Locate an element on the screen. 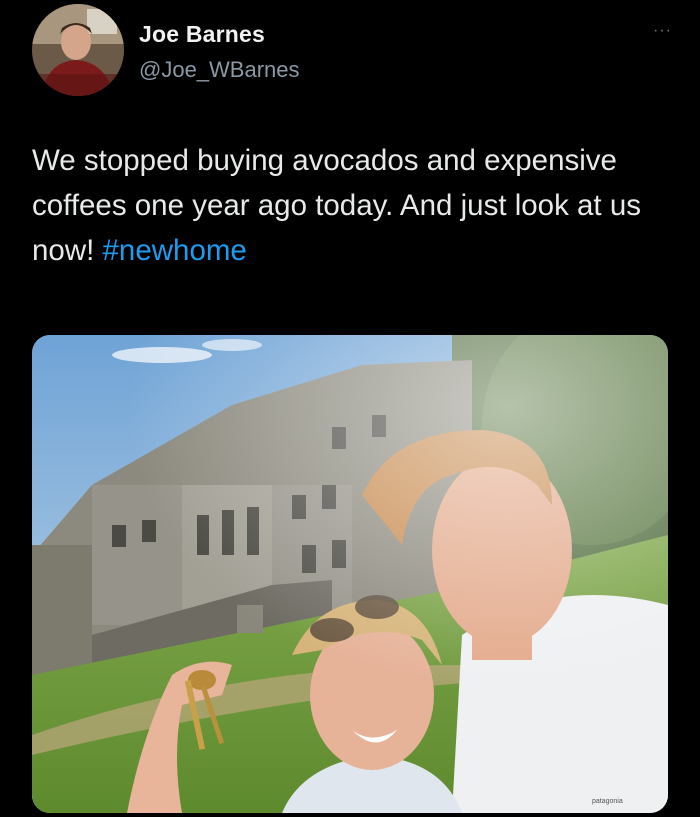  avatar is located at coordinates (78, 50).